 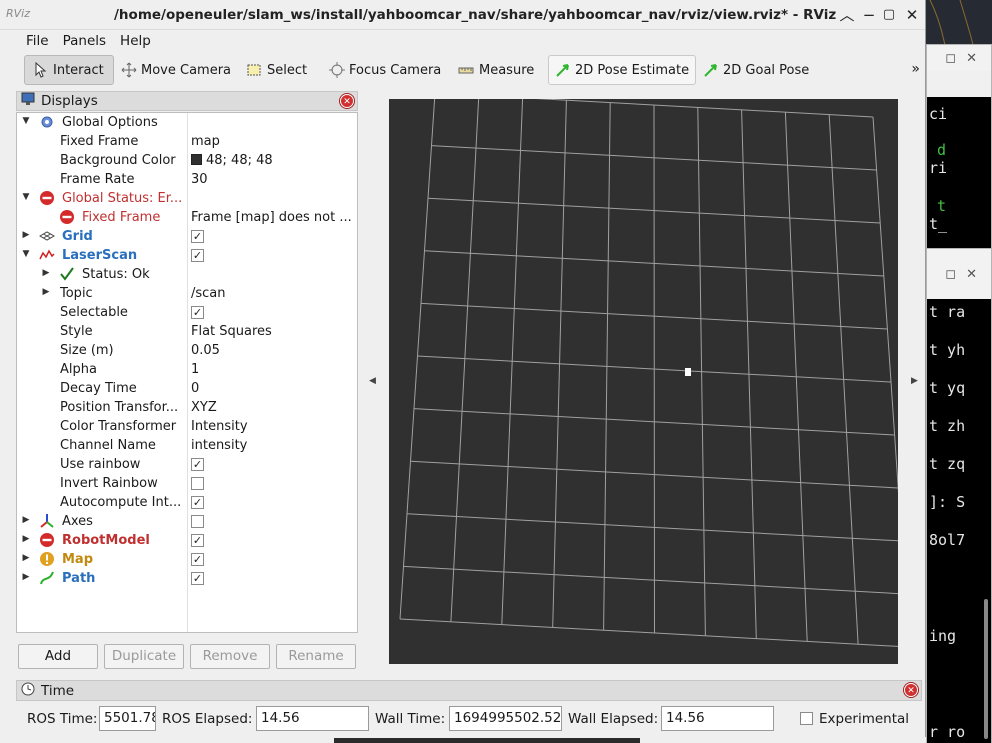 What do you see at coordinates (219, 445) in the screenshot?
I see `row-value: intensity` at bounding box center [219, 445].